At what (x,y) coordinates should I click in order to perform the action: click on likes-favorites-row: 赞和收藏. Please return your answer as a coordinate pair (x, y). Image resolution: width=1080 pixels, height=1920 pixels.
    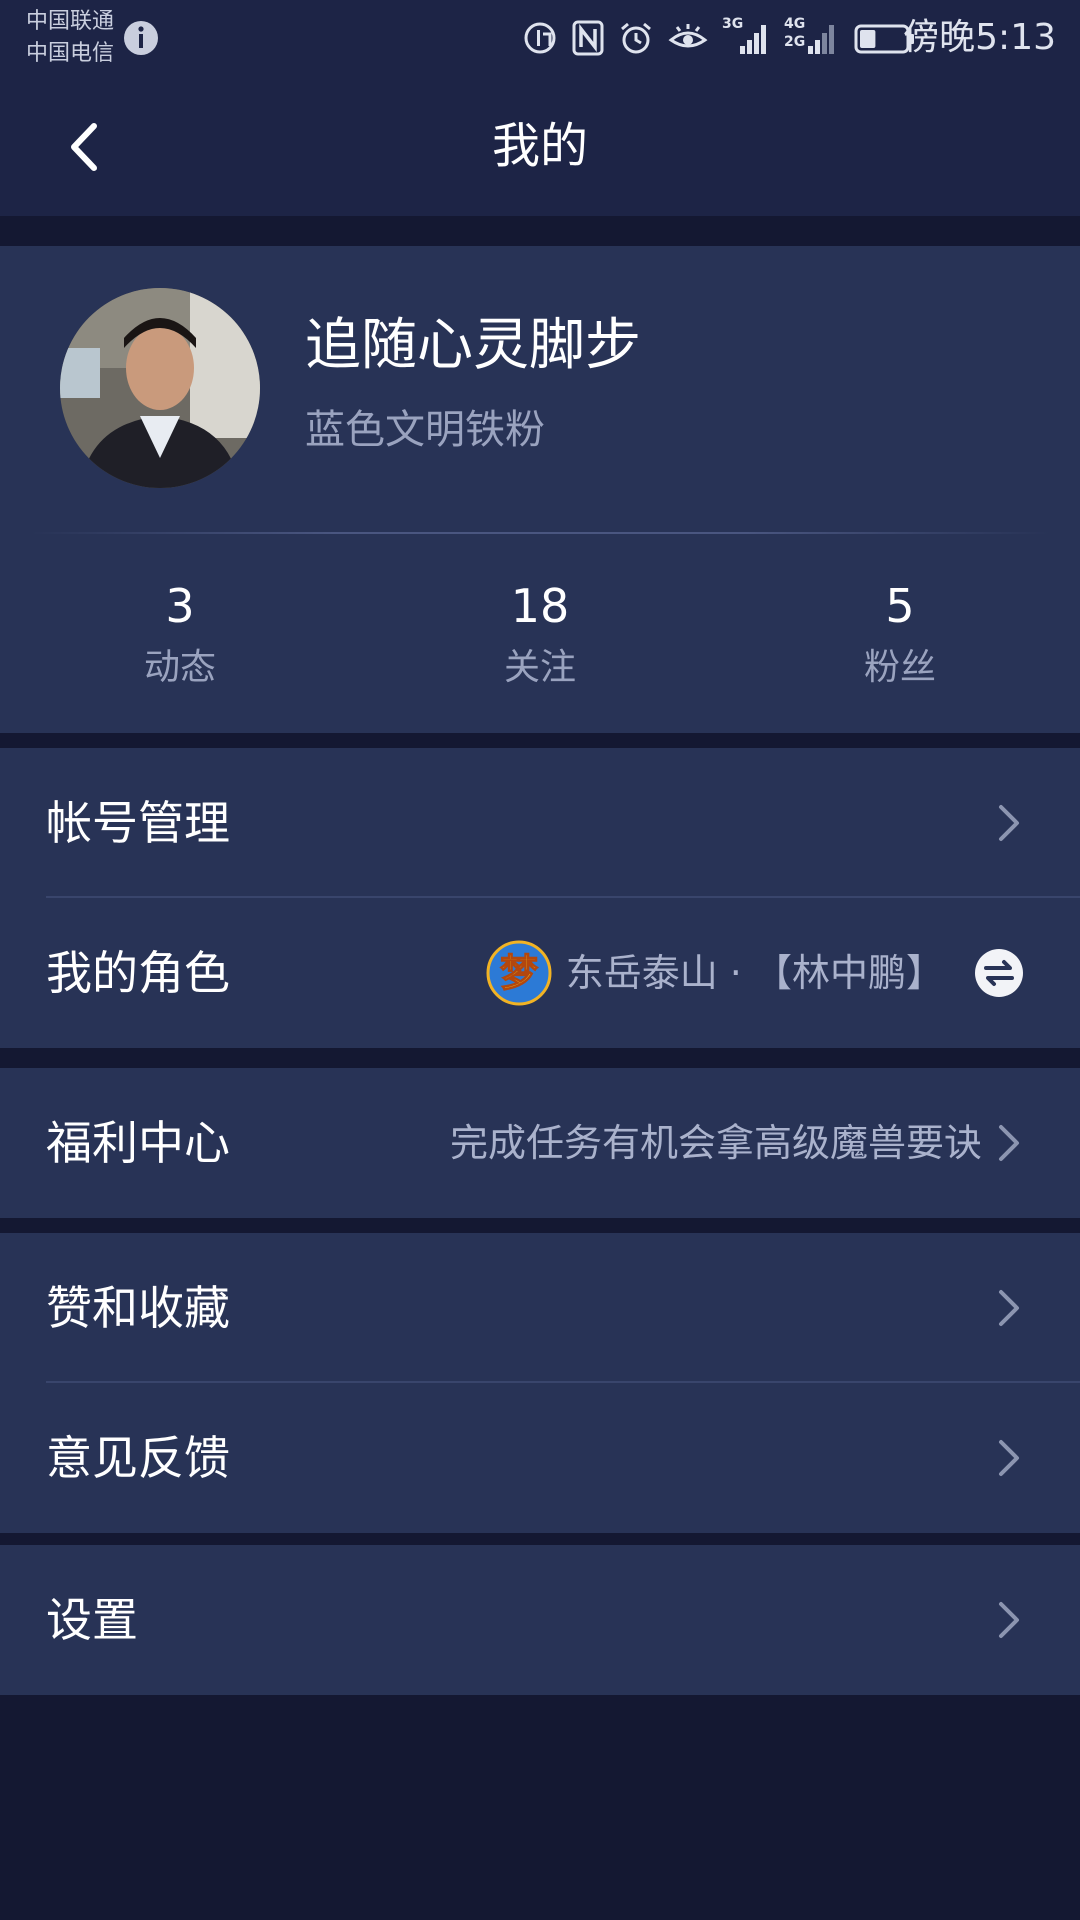
    Looking at the image, I should click on (540, 1308).